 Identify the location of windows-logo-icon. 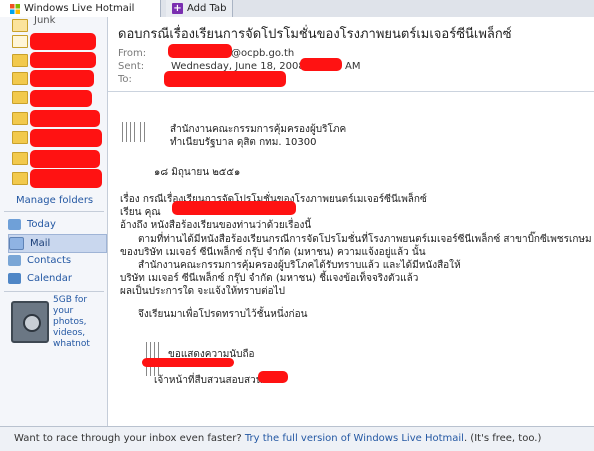
(15, 8).